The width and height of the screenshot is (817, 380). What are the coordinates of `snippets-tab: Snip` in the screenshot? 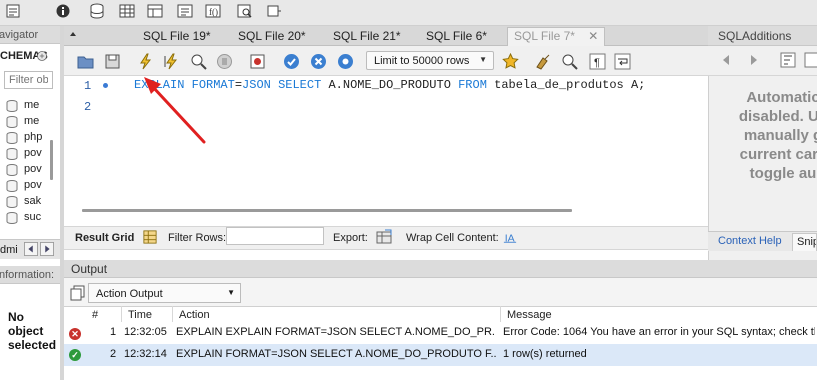 It's located at (804, 242).